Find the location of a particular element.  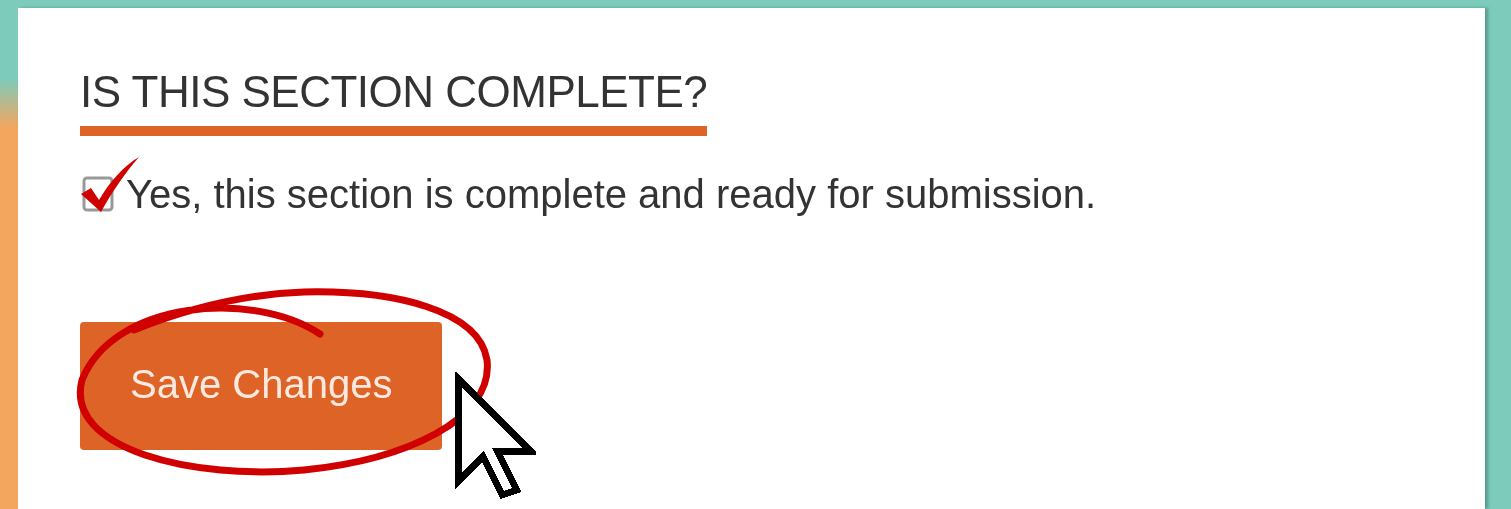

section-heading: IS THIS SECTION COMPLETE? is located at coordinates (394, 102).